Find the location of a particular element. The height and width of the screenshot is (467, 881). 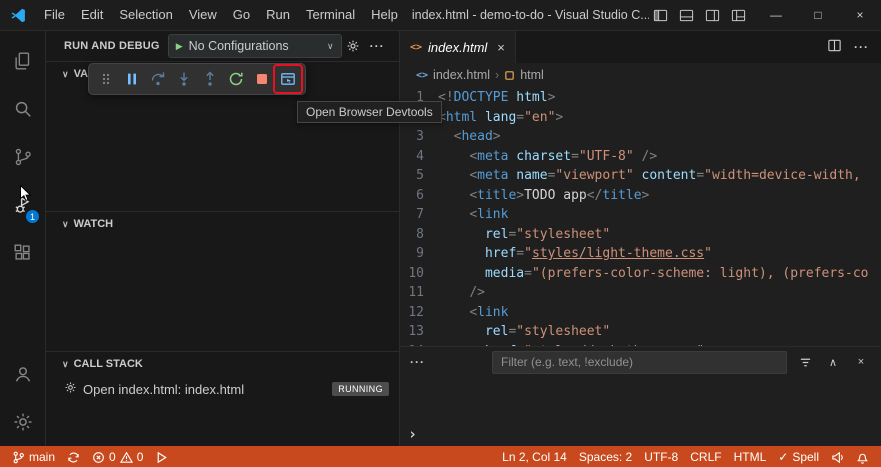

maximize-button: □ is located at coordinates (818, 15).